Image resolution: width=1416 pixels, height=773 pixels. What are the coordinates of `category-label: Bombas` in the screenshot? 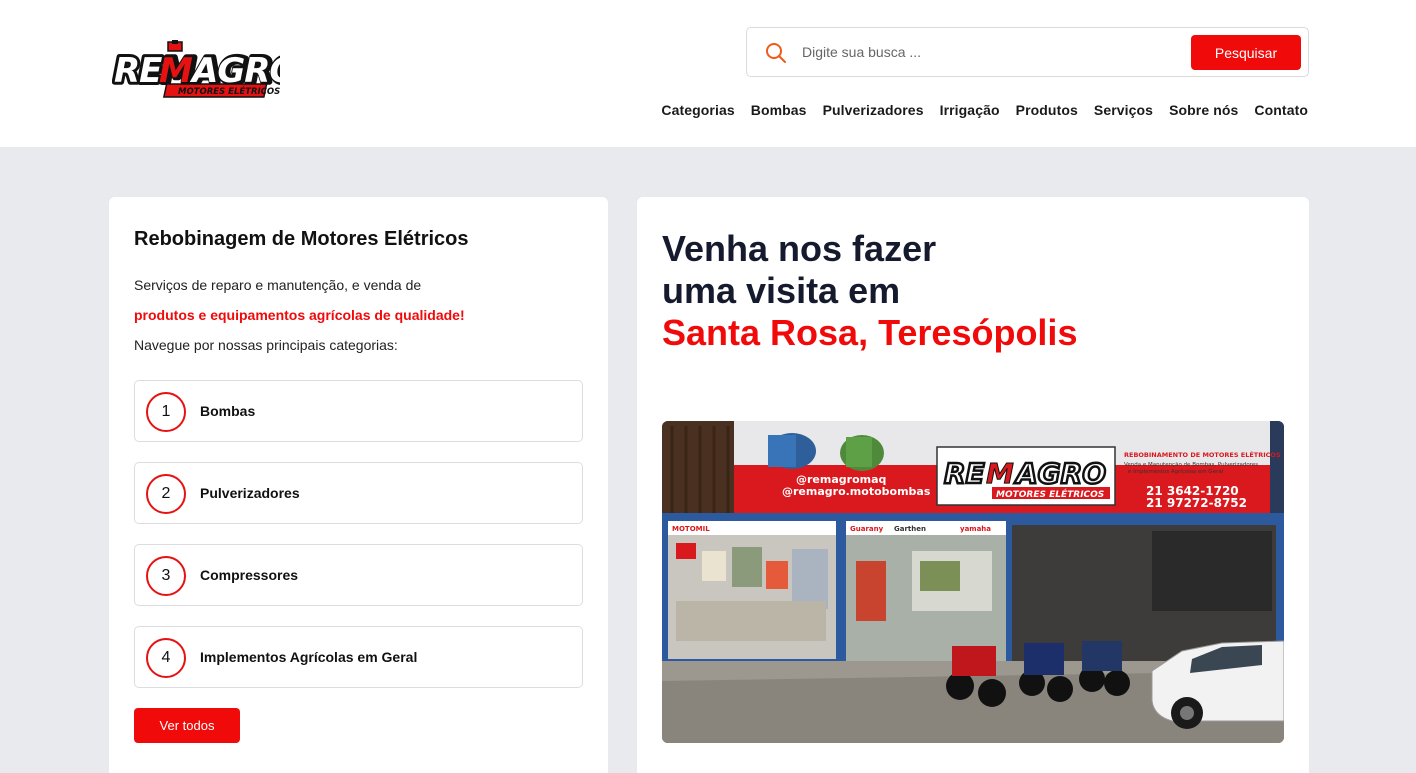 It's located at (228, 411).